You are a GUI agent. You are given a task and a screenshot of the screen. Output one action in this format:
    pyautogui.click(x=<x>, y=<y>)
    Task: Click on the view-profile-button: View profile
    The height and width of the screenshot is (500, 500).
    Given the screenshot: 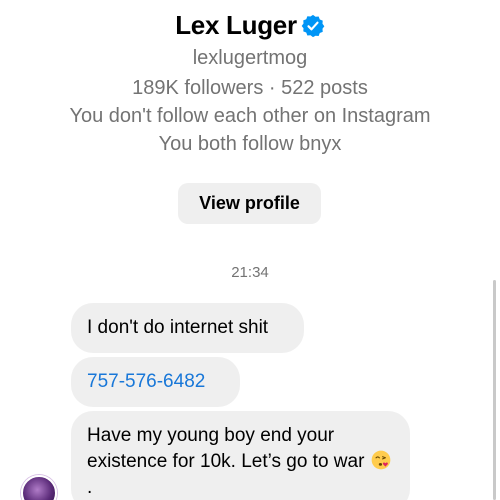 What is the action you would take?
    pyautogui.click(x=249, y=203)
    